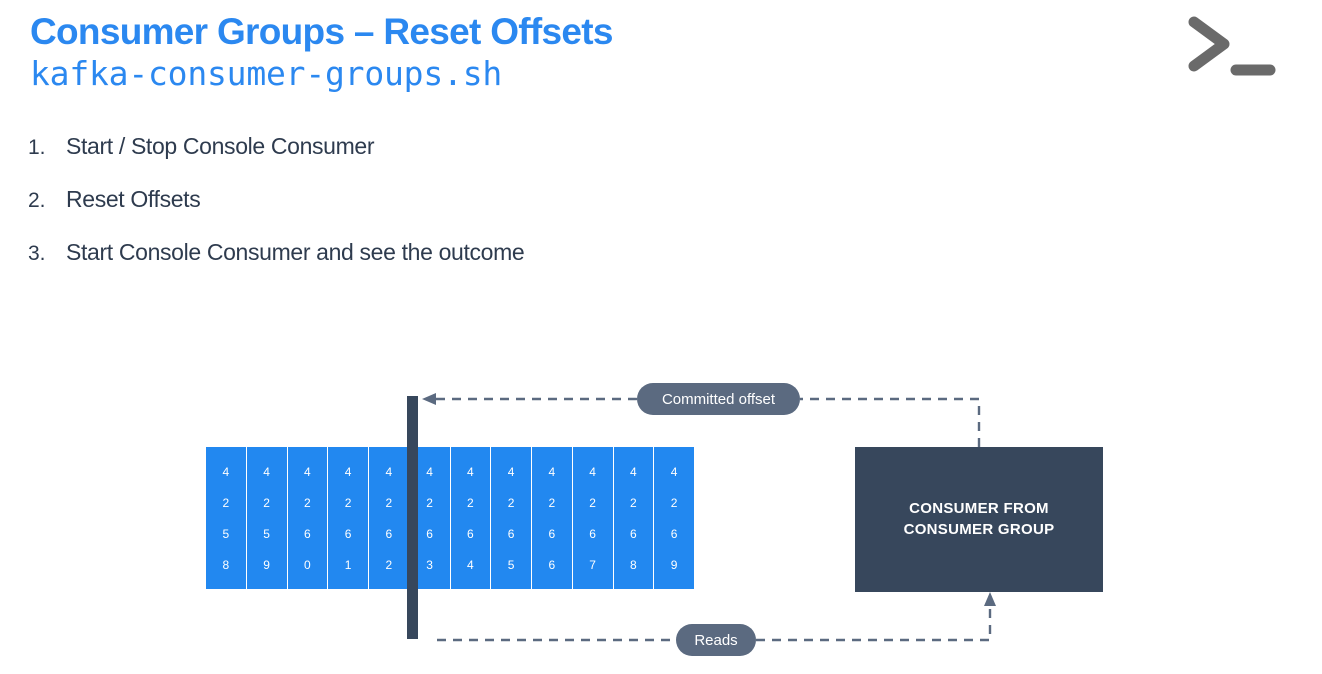  What do you see at coordinates (511, 518) in the screenshot?
I see `partition-offset-cell: 4 2 6 5` at bounding box center [511, 518].